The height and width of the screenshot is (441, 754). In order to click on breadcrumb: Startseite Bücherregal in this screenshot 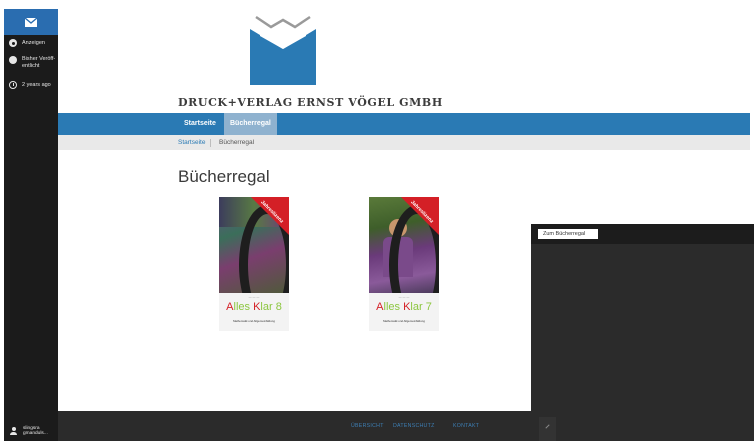, I will do `click(404, 142)`.